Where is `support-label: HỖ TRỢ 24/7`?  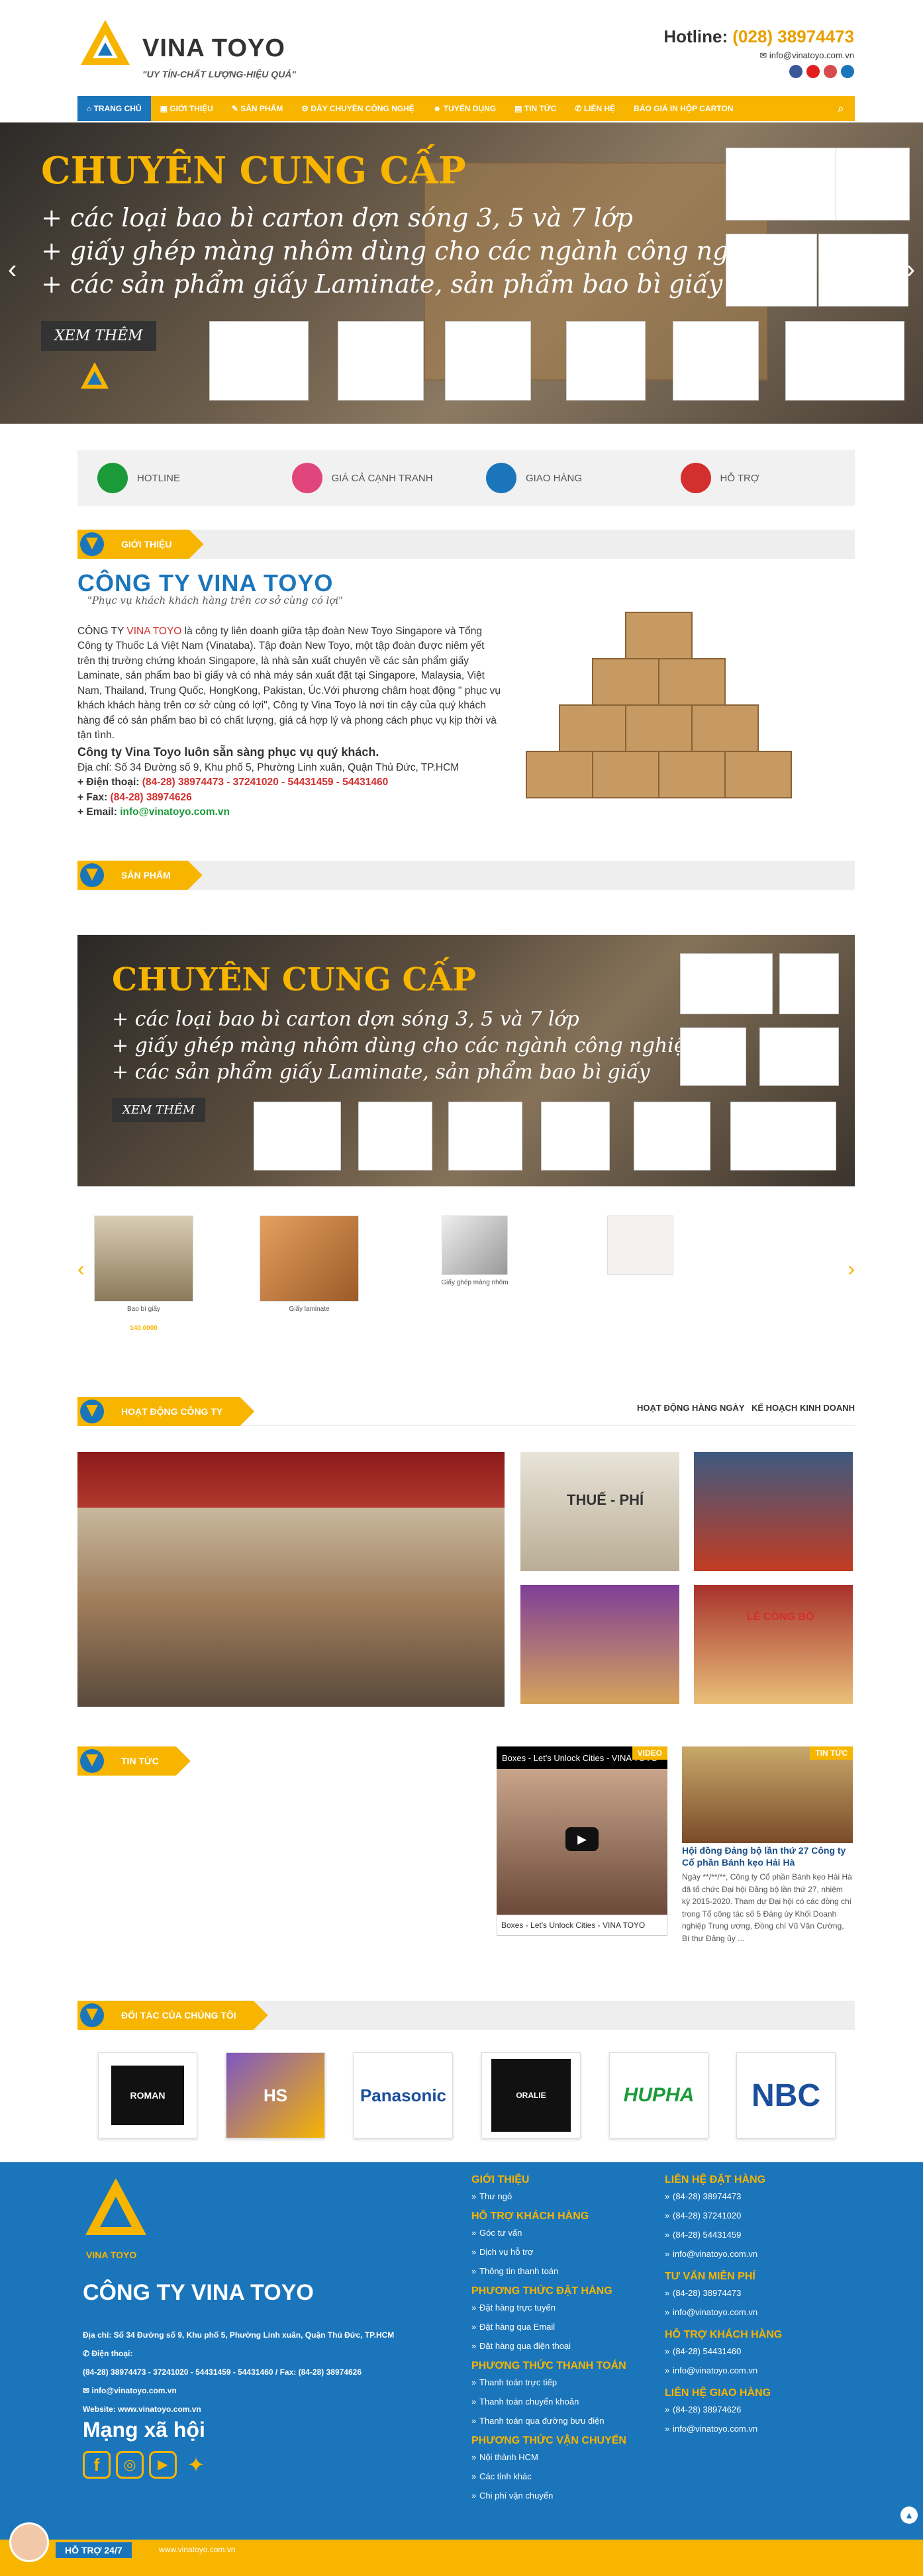 support-label: HỖ TRỢ 24/7 is located at coordinates (94, 2550).